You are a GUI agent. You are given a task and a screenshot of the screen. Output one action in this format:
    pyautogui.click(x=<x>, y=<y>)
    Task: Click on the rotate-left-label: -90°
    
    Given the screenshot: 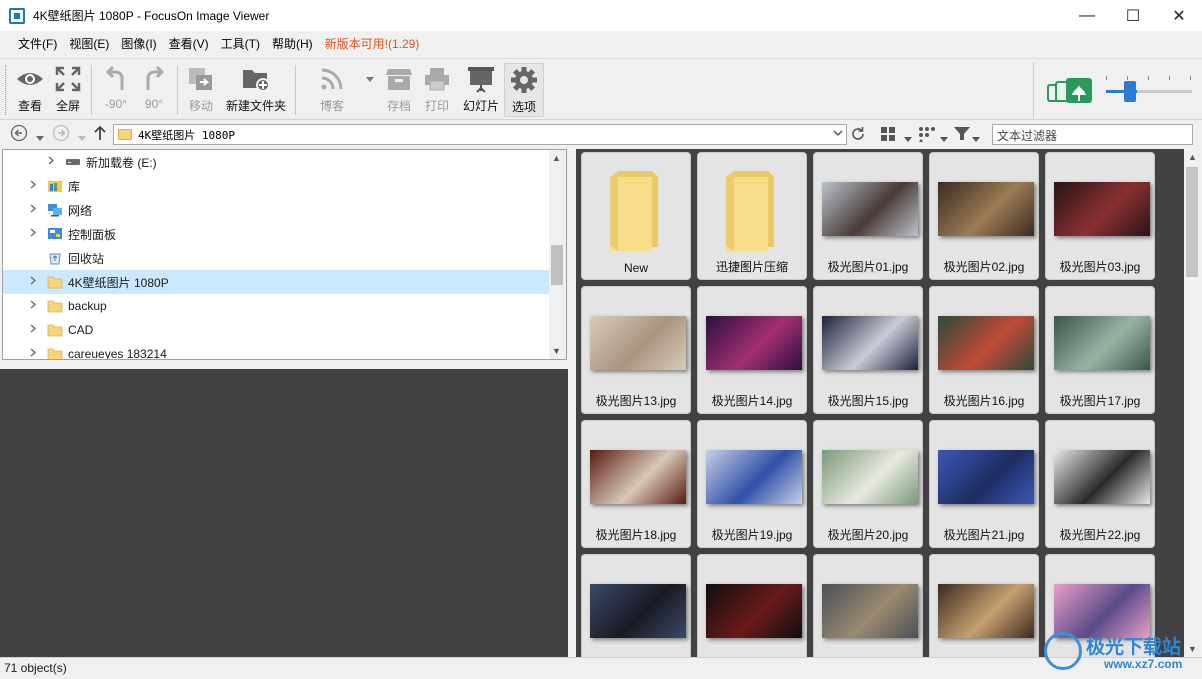 What is the action you would take?
    pyautogui.click(x=116, y=104)
    